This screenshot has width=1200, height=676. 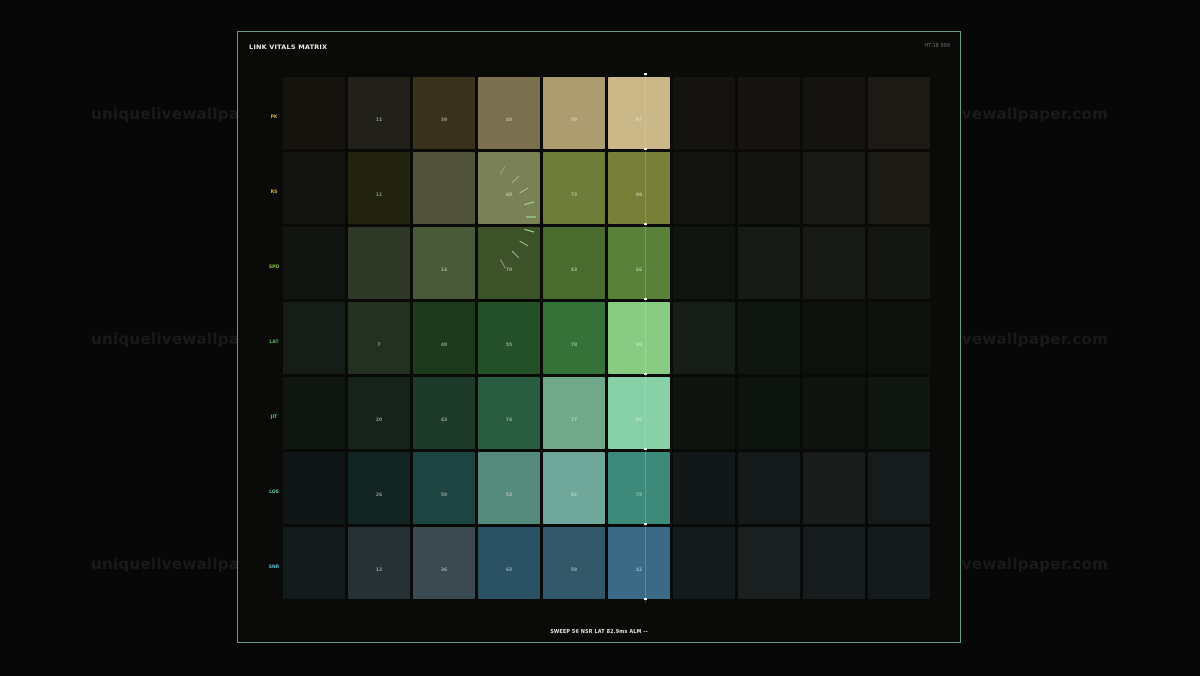 What do you see at coordinates (599, 632) in the screenshot?
I see `status-readout: SWEEP 56 NSR LAT 82.9ms ALM --` at bounding box center [599, 632].